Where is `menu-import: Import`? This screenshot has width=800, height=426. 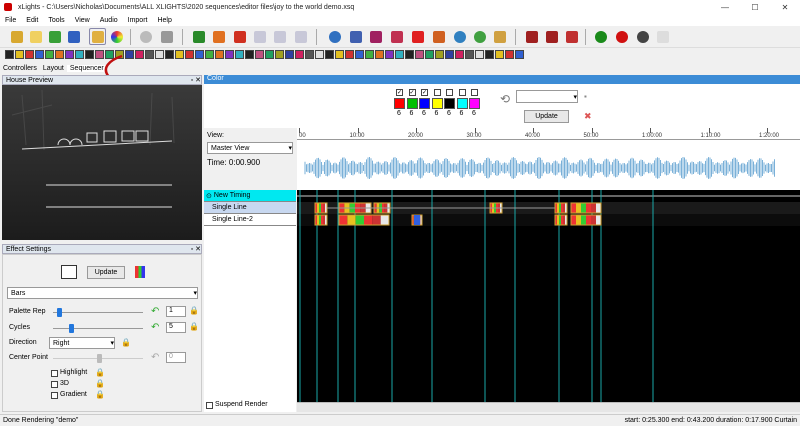
menu-import: Import is located at coordinates (138, 20).